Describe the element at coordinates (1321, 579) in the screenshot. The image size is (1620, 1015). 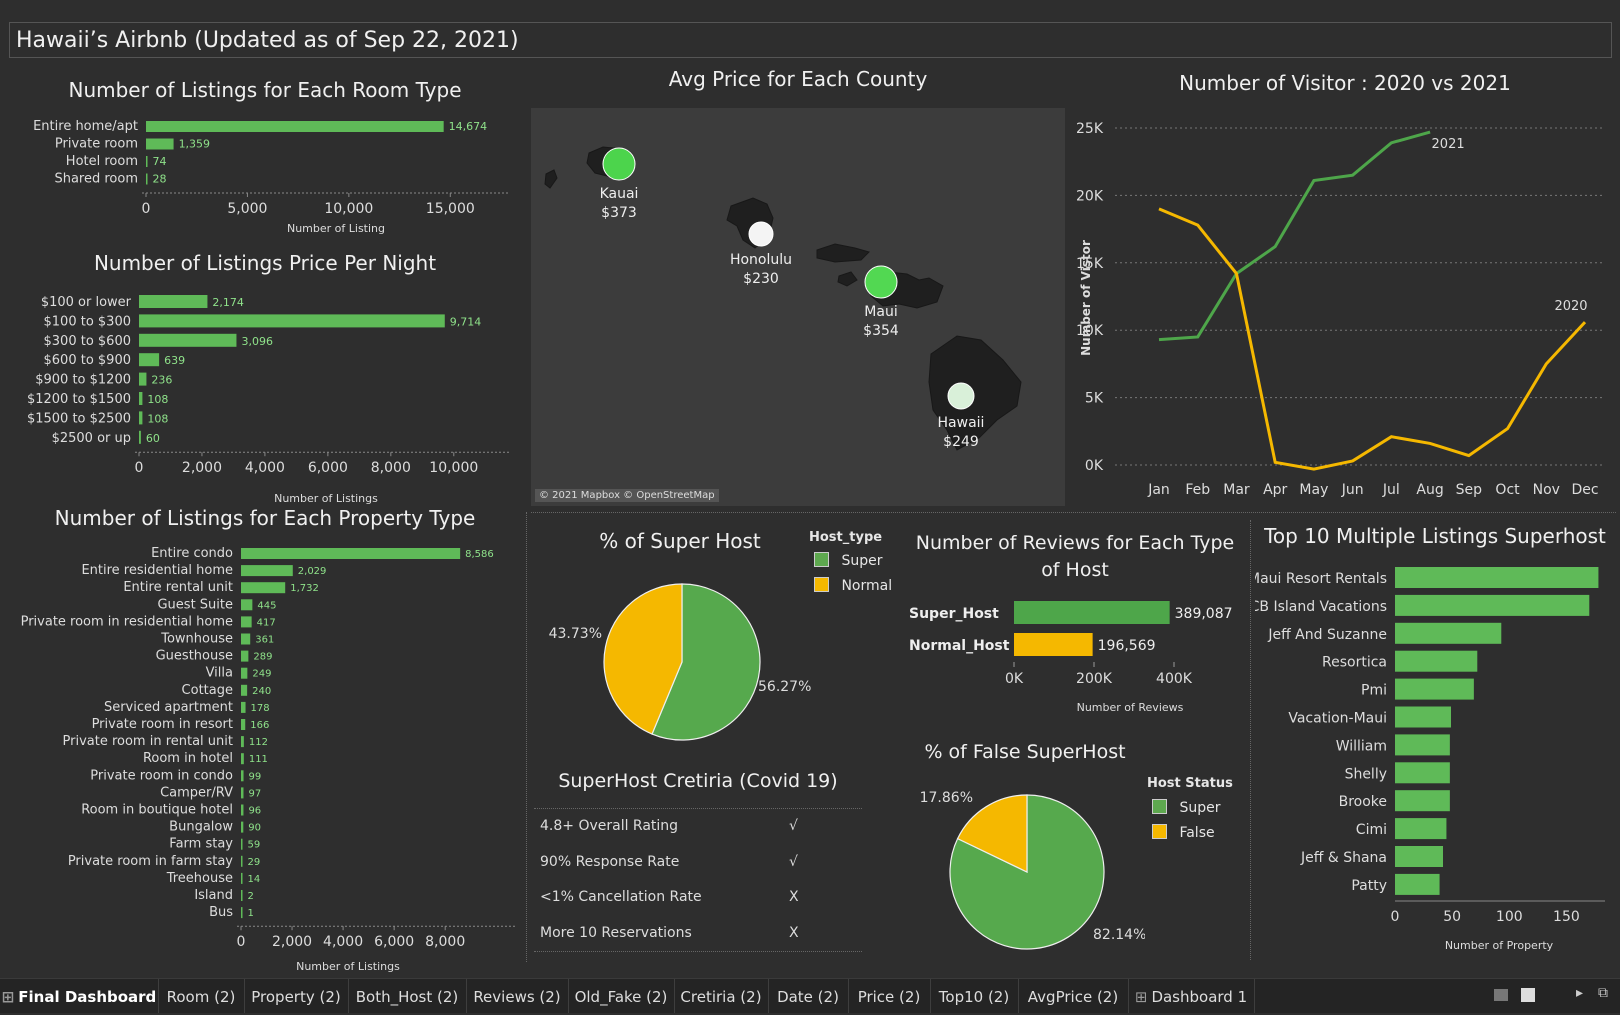
I see `bar-category-label: Maui Resort Rentals` at that location.